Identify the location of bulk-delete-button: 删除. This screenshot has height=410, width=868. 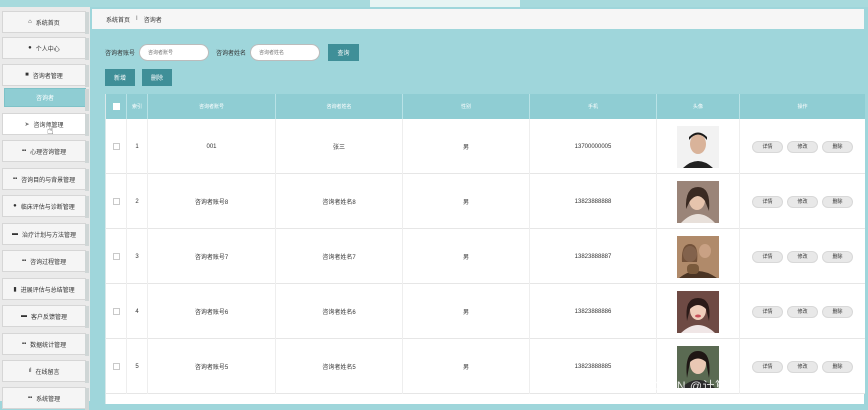
(157, 77).